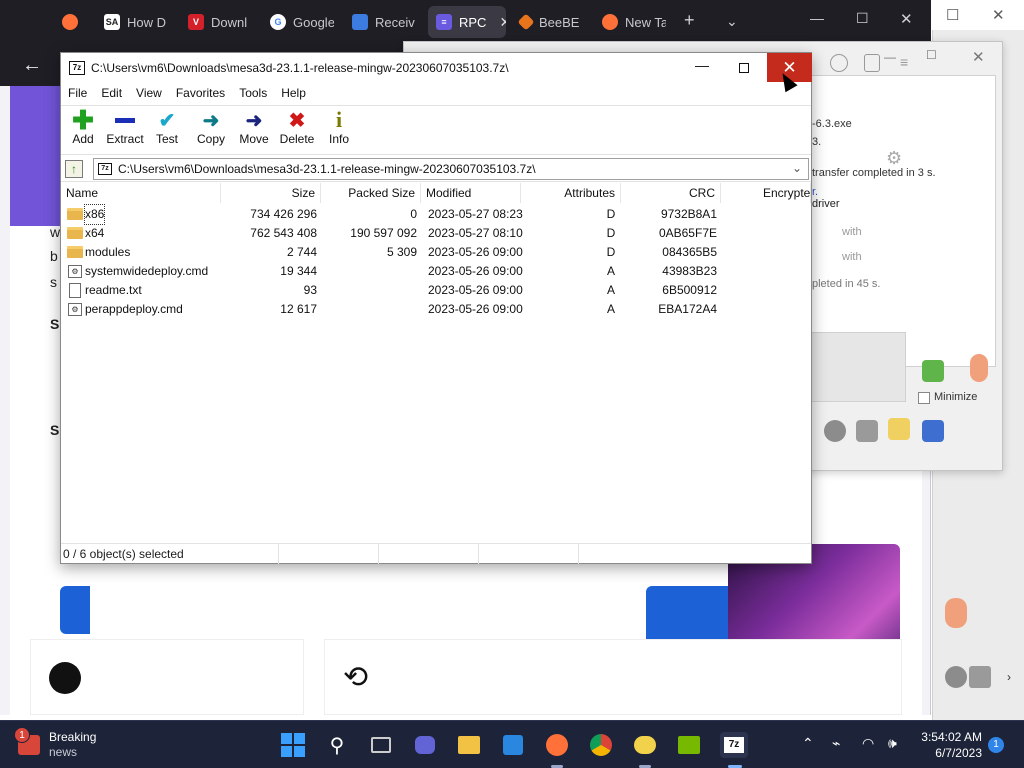 This screenshot has height=768, width=1024. Describe the element at coordinates (283, 233) in the screenshot. I see `cell-size: 762 543 408` at that location.